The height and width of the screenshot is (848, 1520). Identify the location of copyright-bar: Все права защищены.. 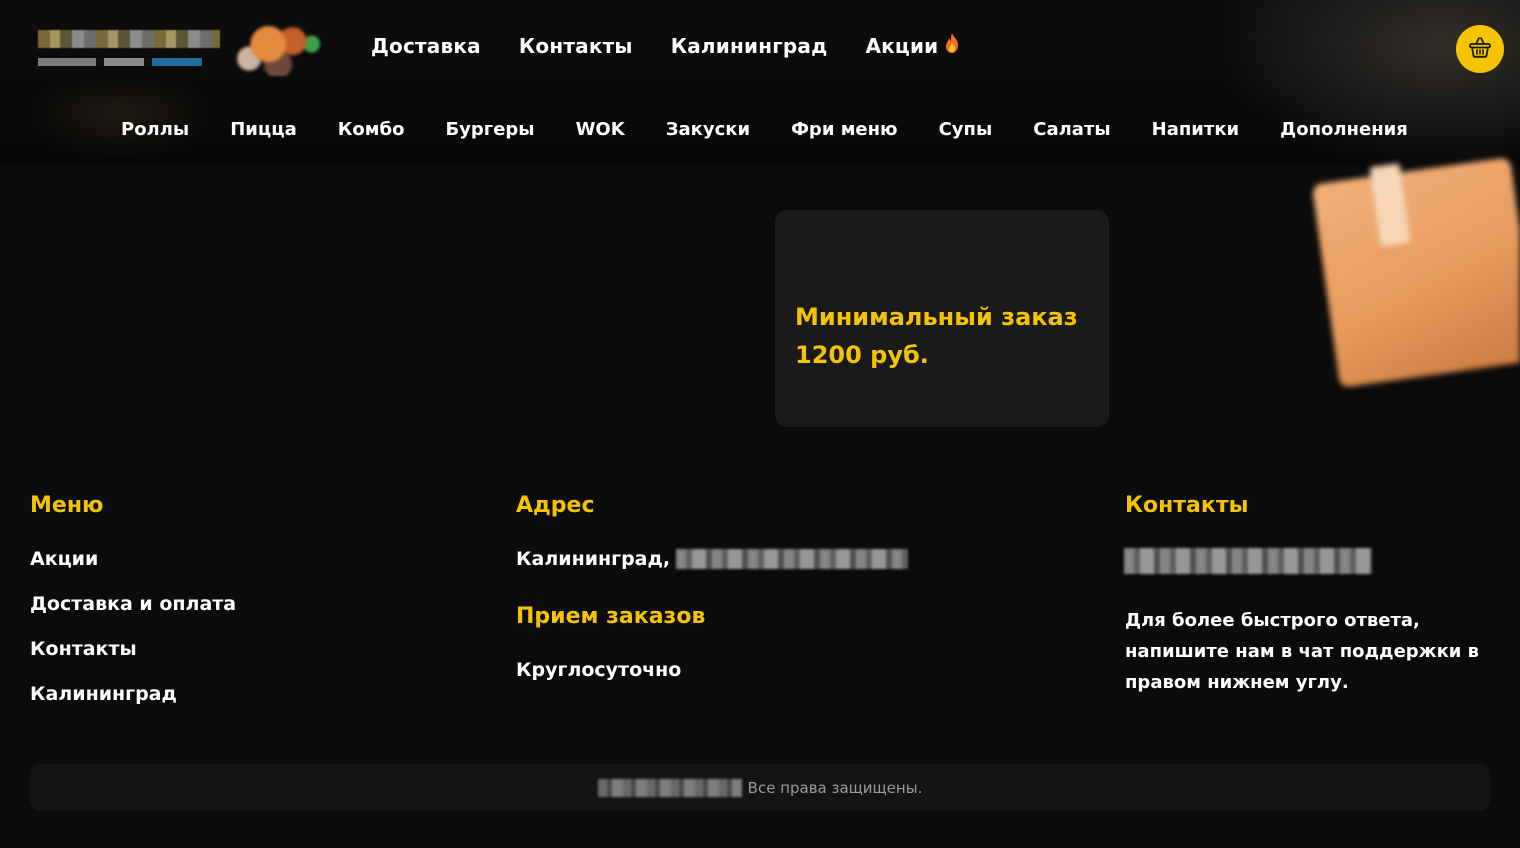
(760, 787).